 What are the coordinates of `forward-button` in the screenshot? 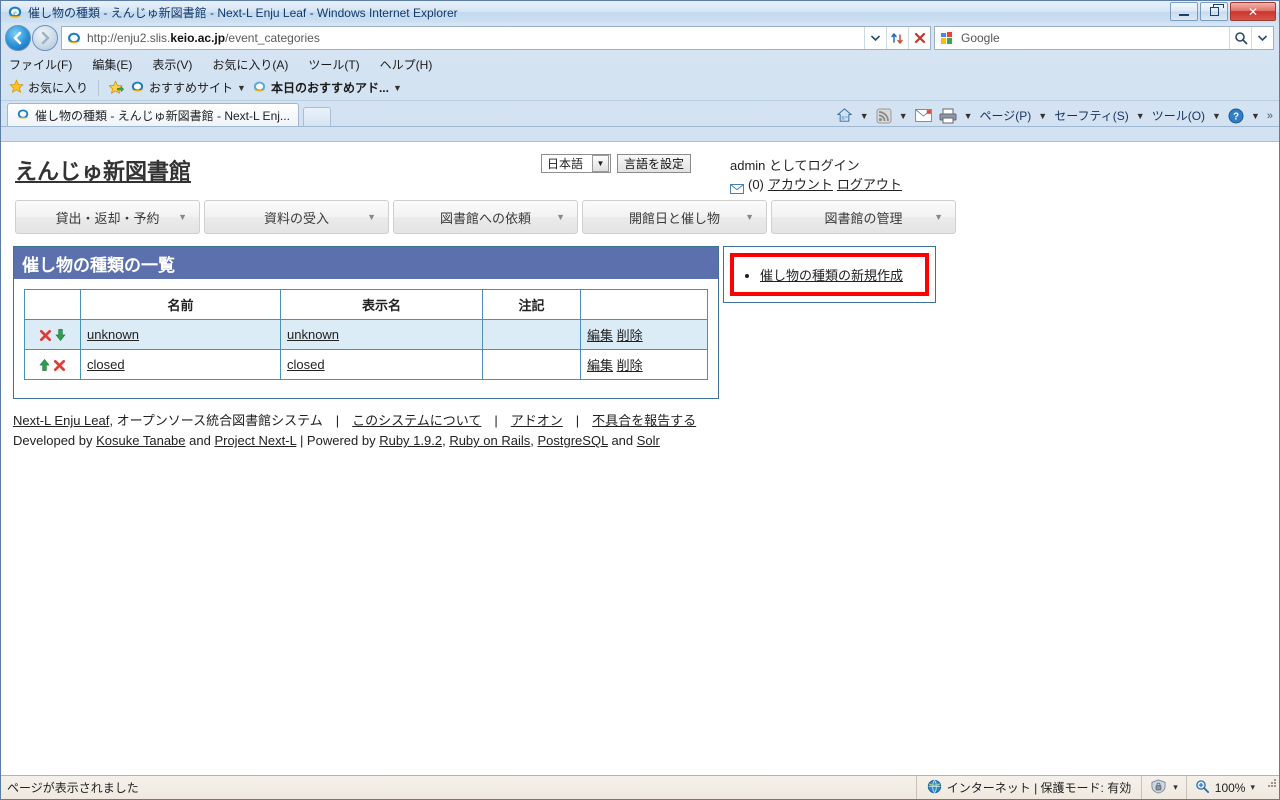 It's located at (45, 38).